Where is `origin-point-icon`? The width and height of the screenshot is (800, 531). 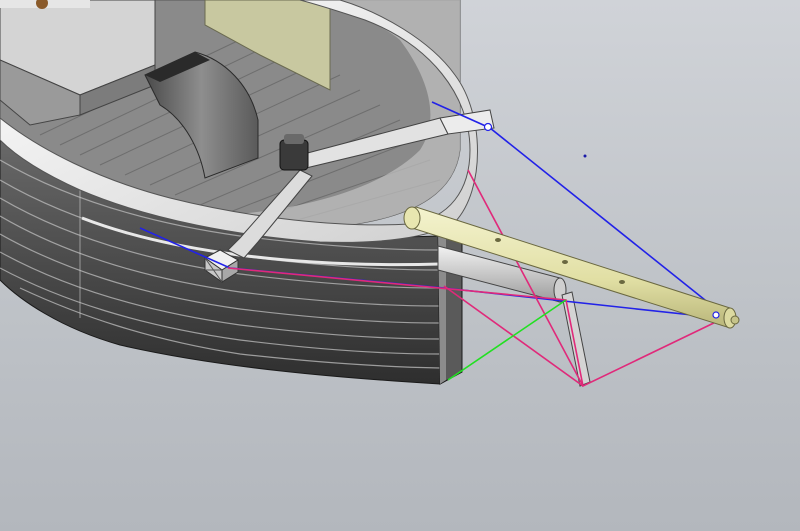
origin-point-icon is located at coordinates (585, 156).